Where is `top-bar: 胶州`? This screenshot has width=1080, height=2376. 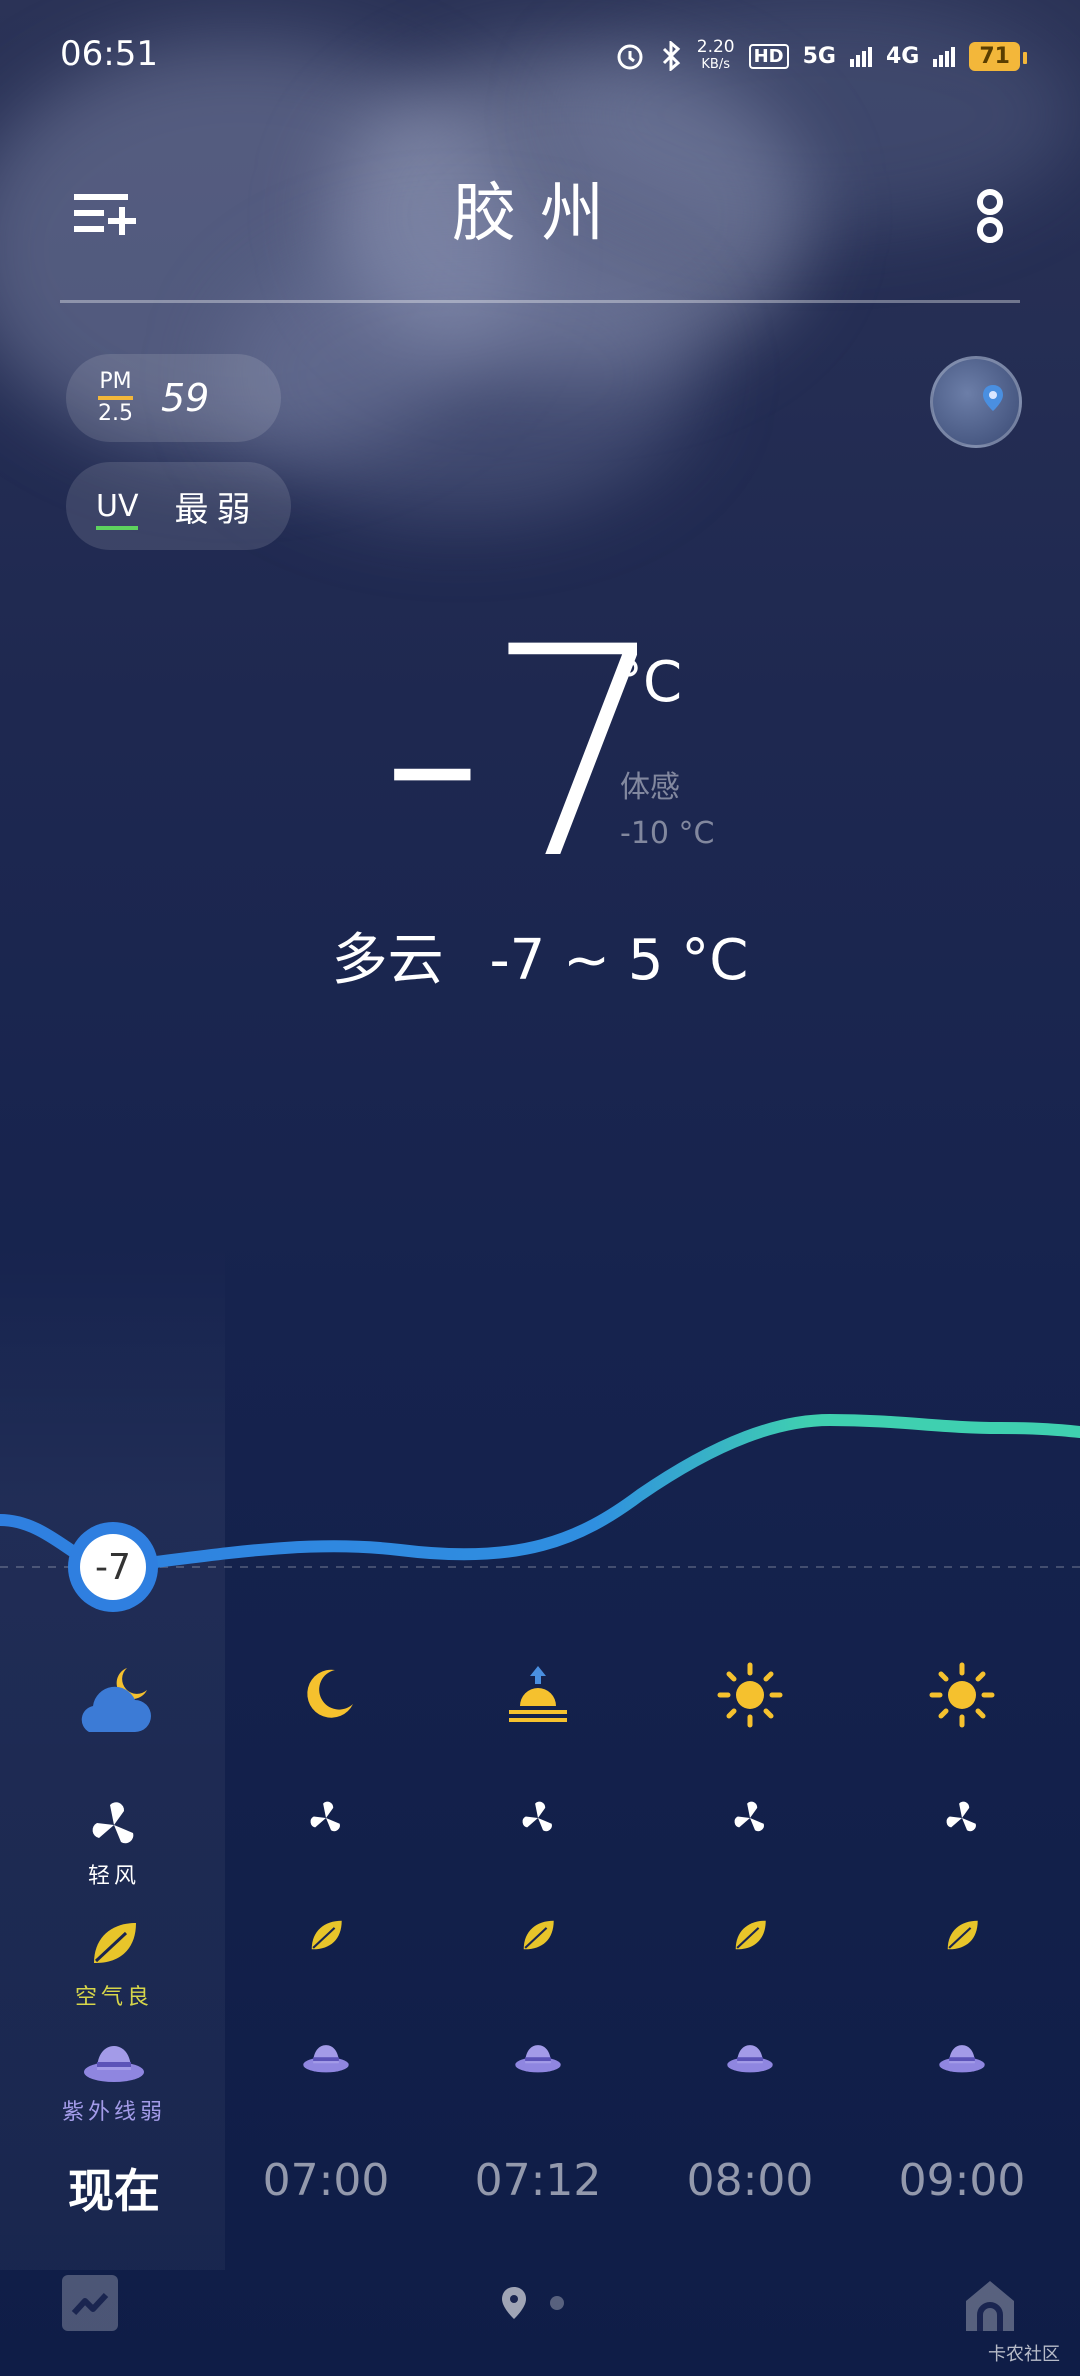
top-bar: 胶州 is located at coordinates (540, 205).